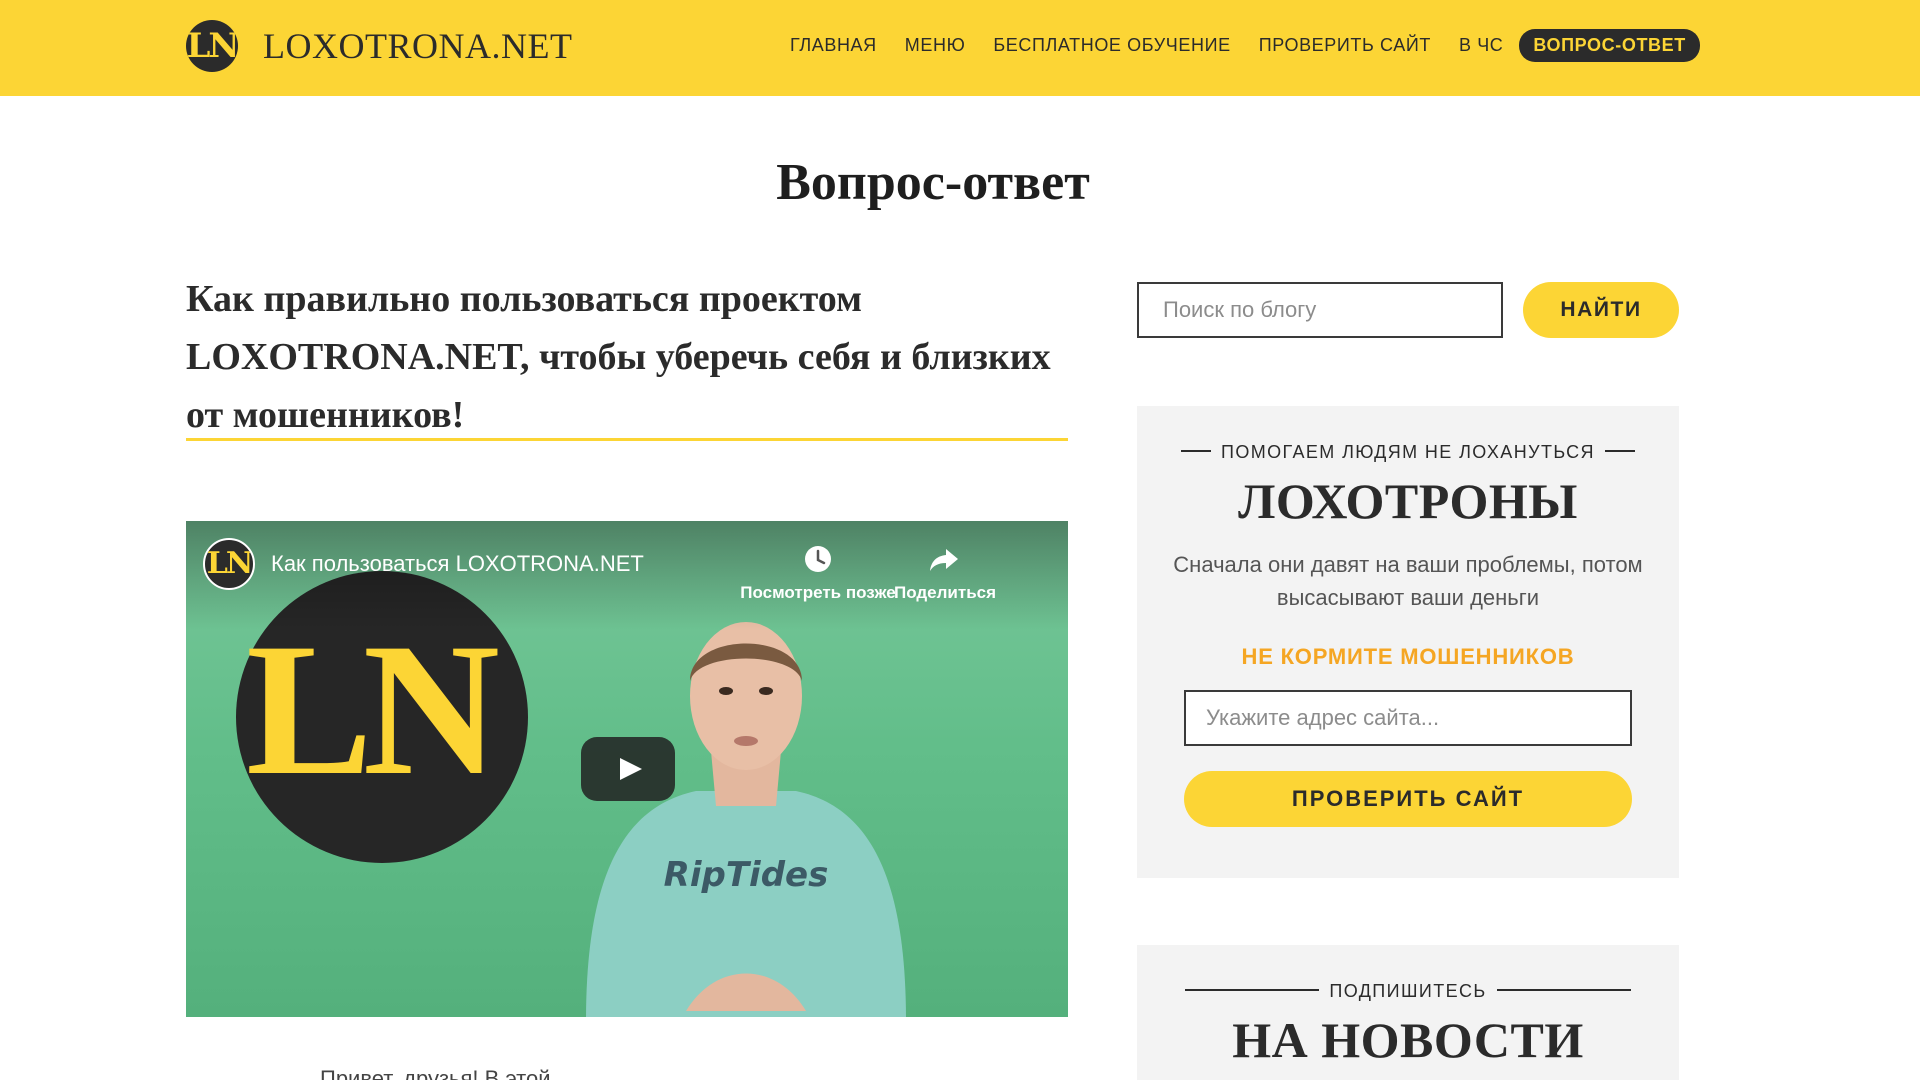 The width and height of the screenshot is (1920, 1080). I want to click on presenter-figure: RipTides, so click(746, 819).